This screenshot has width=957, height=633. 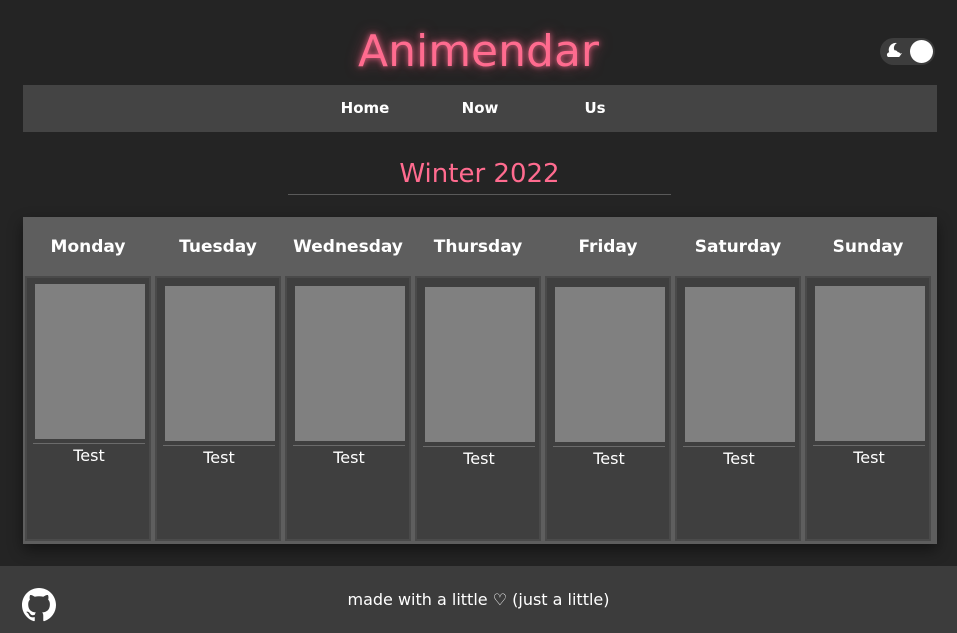 I want to click on site-title: Animendar, so click(x=478, y=51).